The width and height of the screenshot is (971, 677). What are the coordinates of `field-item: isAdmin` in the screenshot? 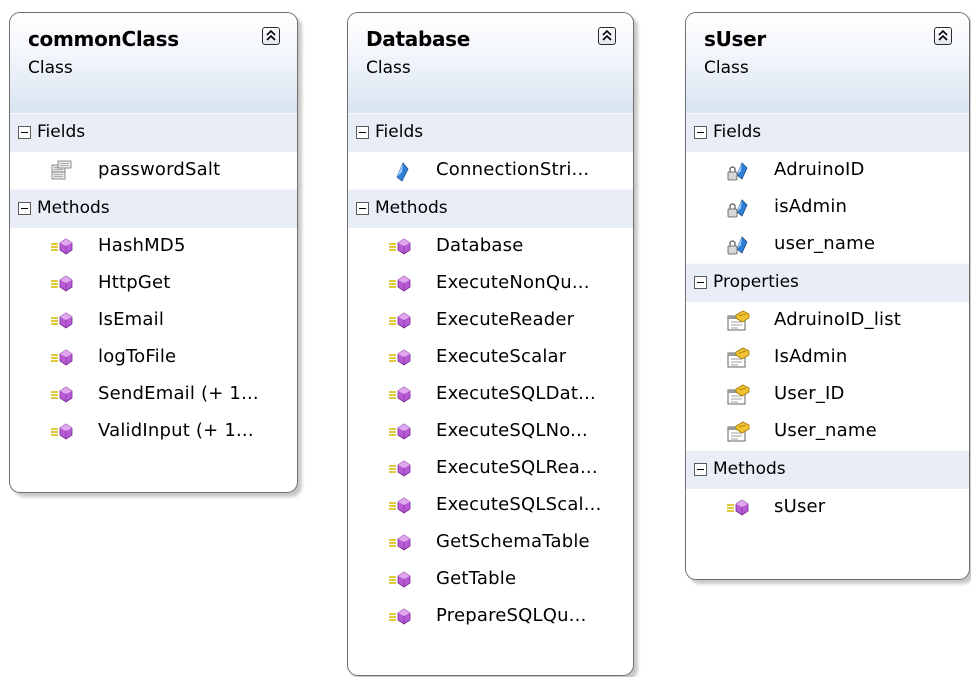 It's located at (827, 207).